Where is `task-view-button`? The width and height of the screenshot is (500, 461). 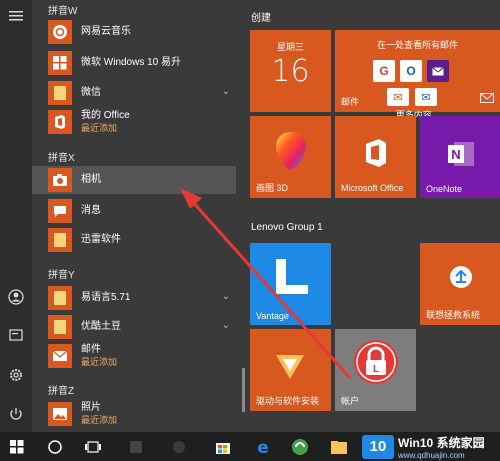
task-view-button is located at coordinates (93, 447).